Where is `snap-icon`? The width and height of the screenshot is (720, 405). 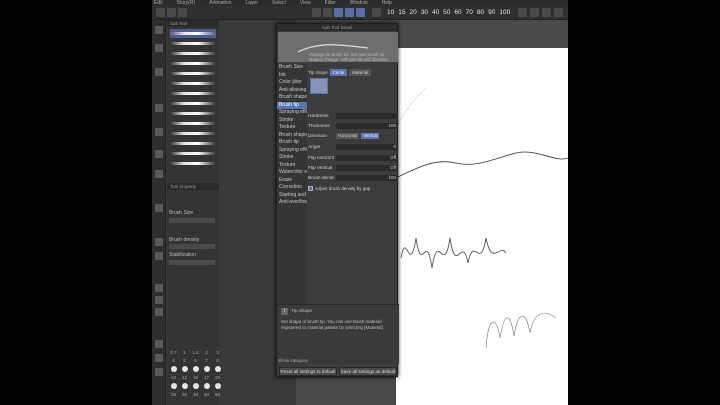 snap-icon is located at coordinates (558, 12).